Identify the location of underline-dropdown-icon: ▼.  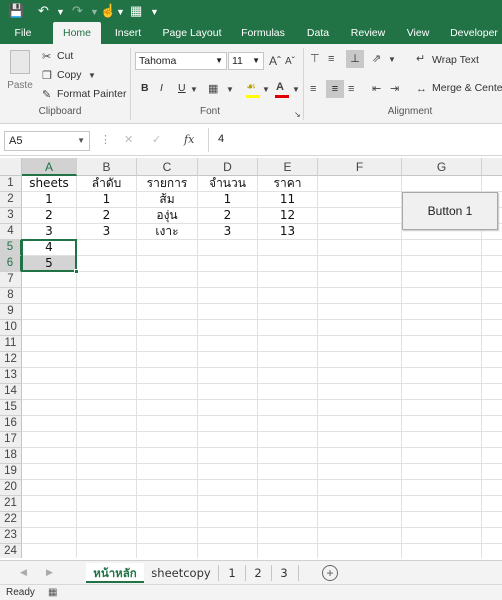
(194, 90).